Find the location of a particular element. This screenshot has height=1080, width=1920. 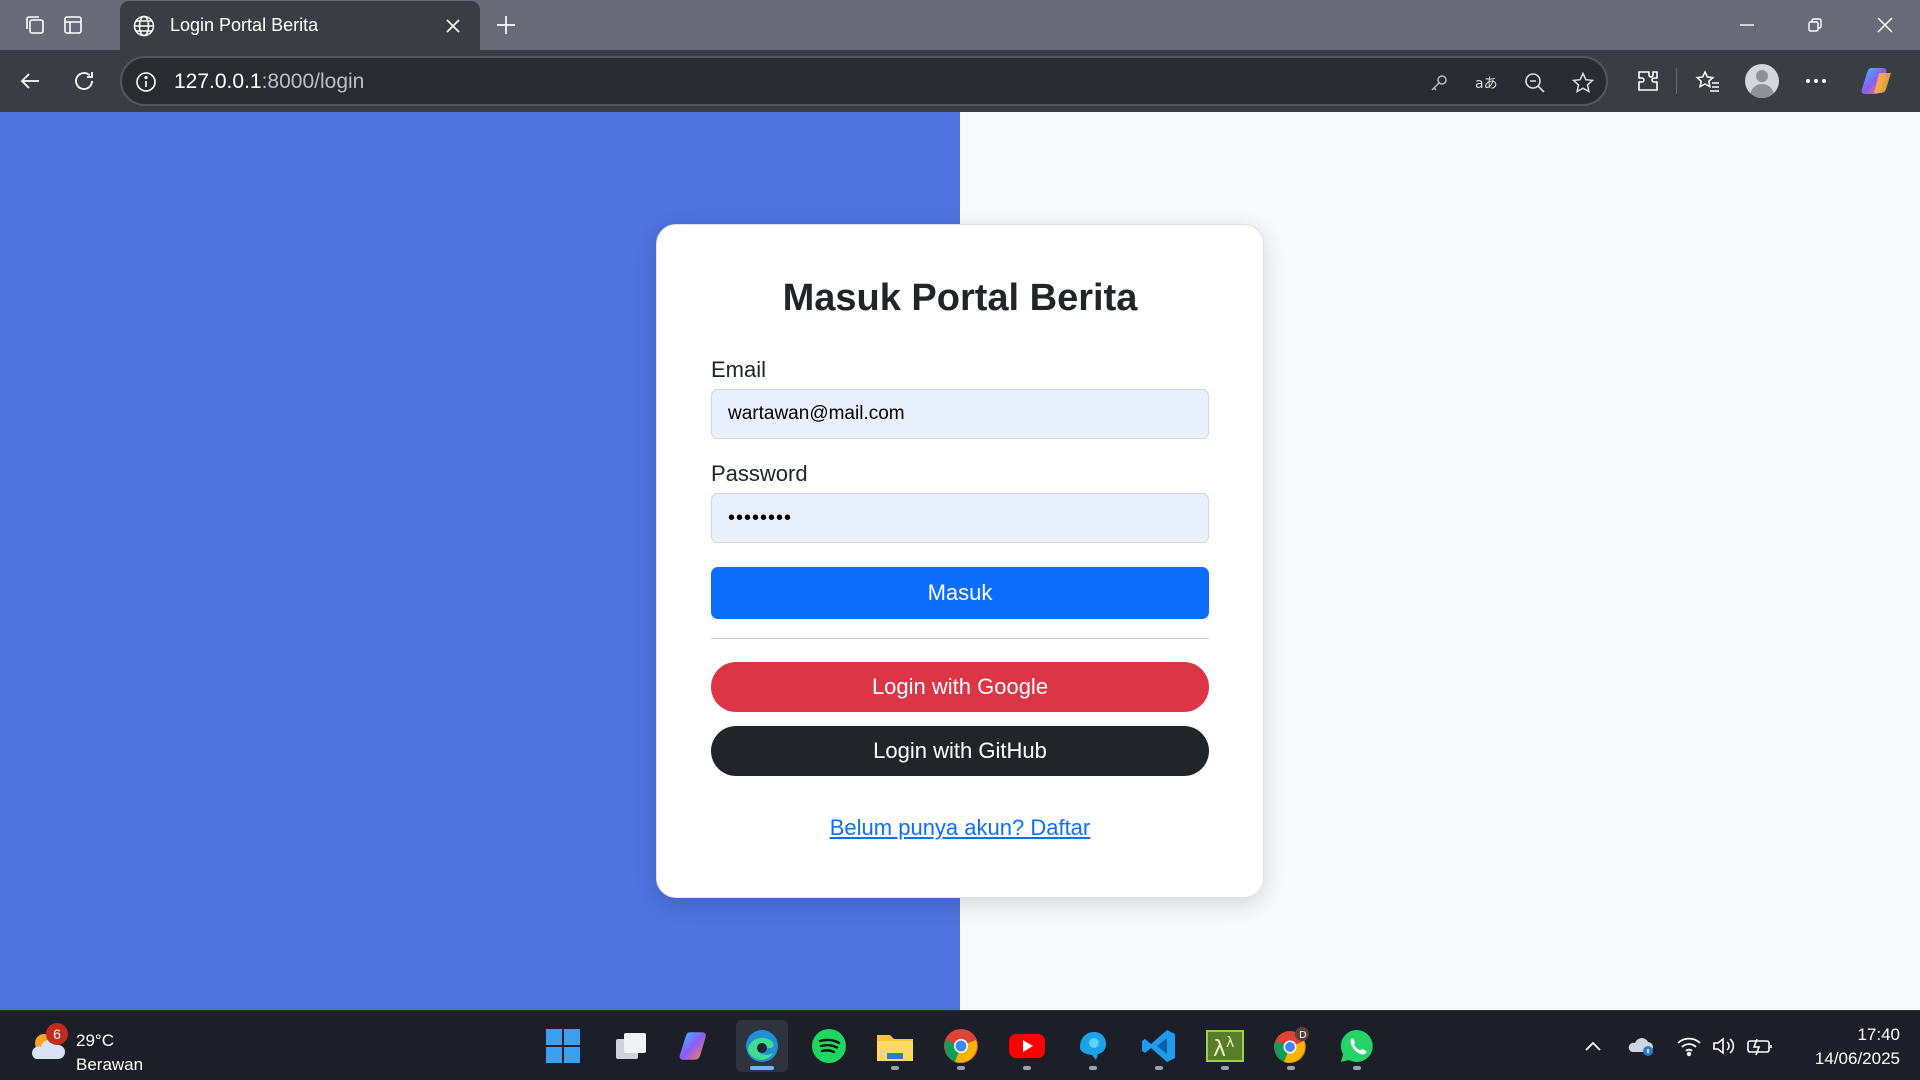

chrome-icon is located at coordinates (961, 1046).